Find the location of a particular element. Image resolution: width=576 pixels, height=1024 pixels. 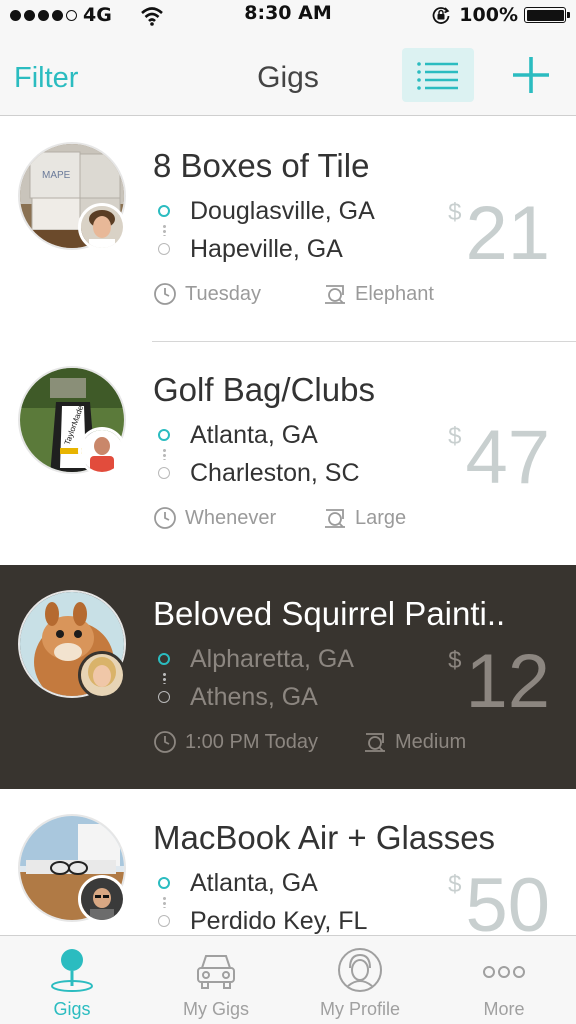

list-icon is located at coordinates (437, 76).